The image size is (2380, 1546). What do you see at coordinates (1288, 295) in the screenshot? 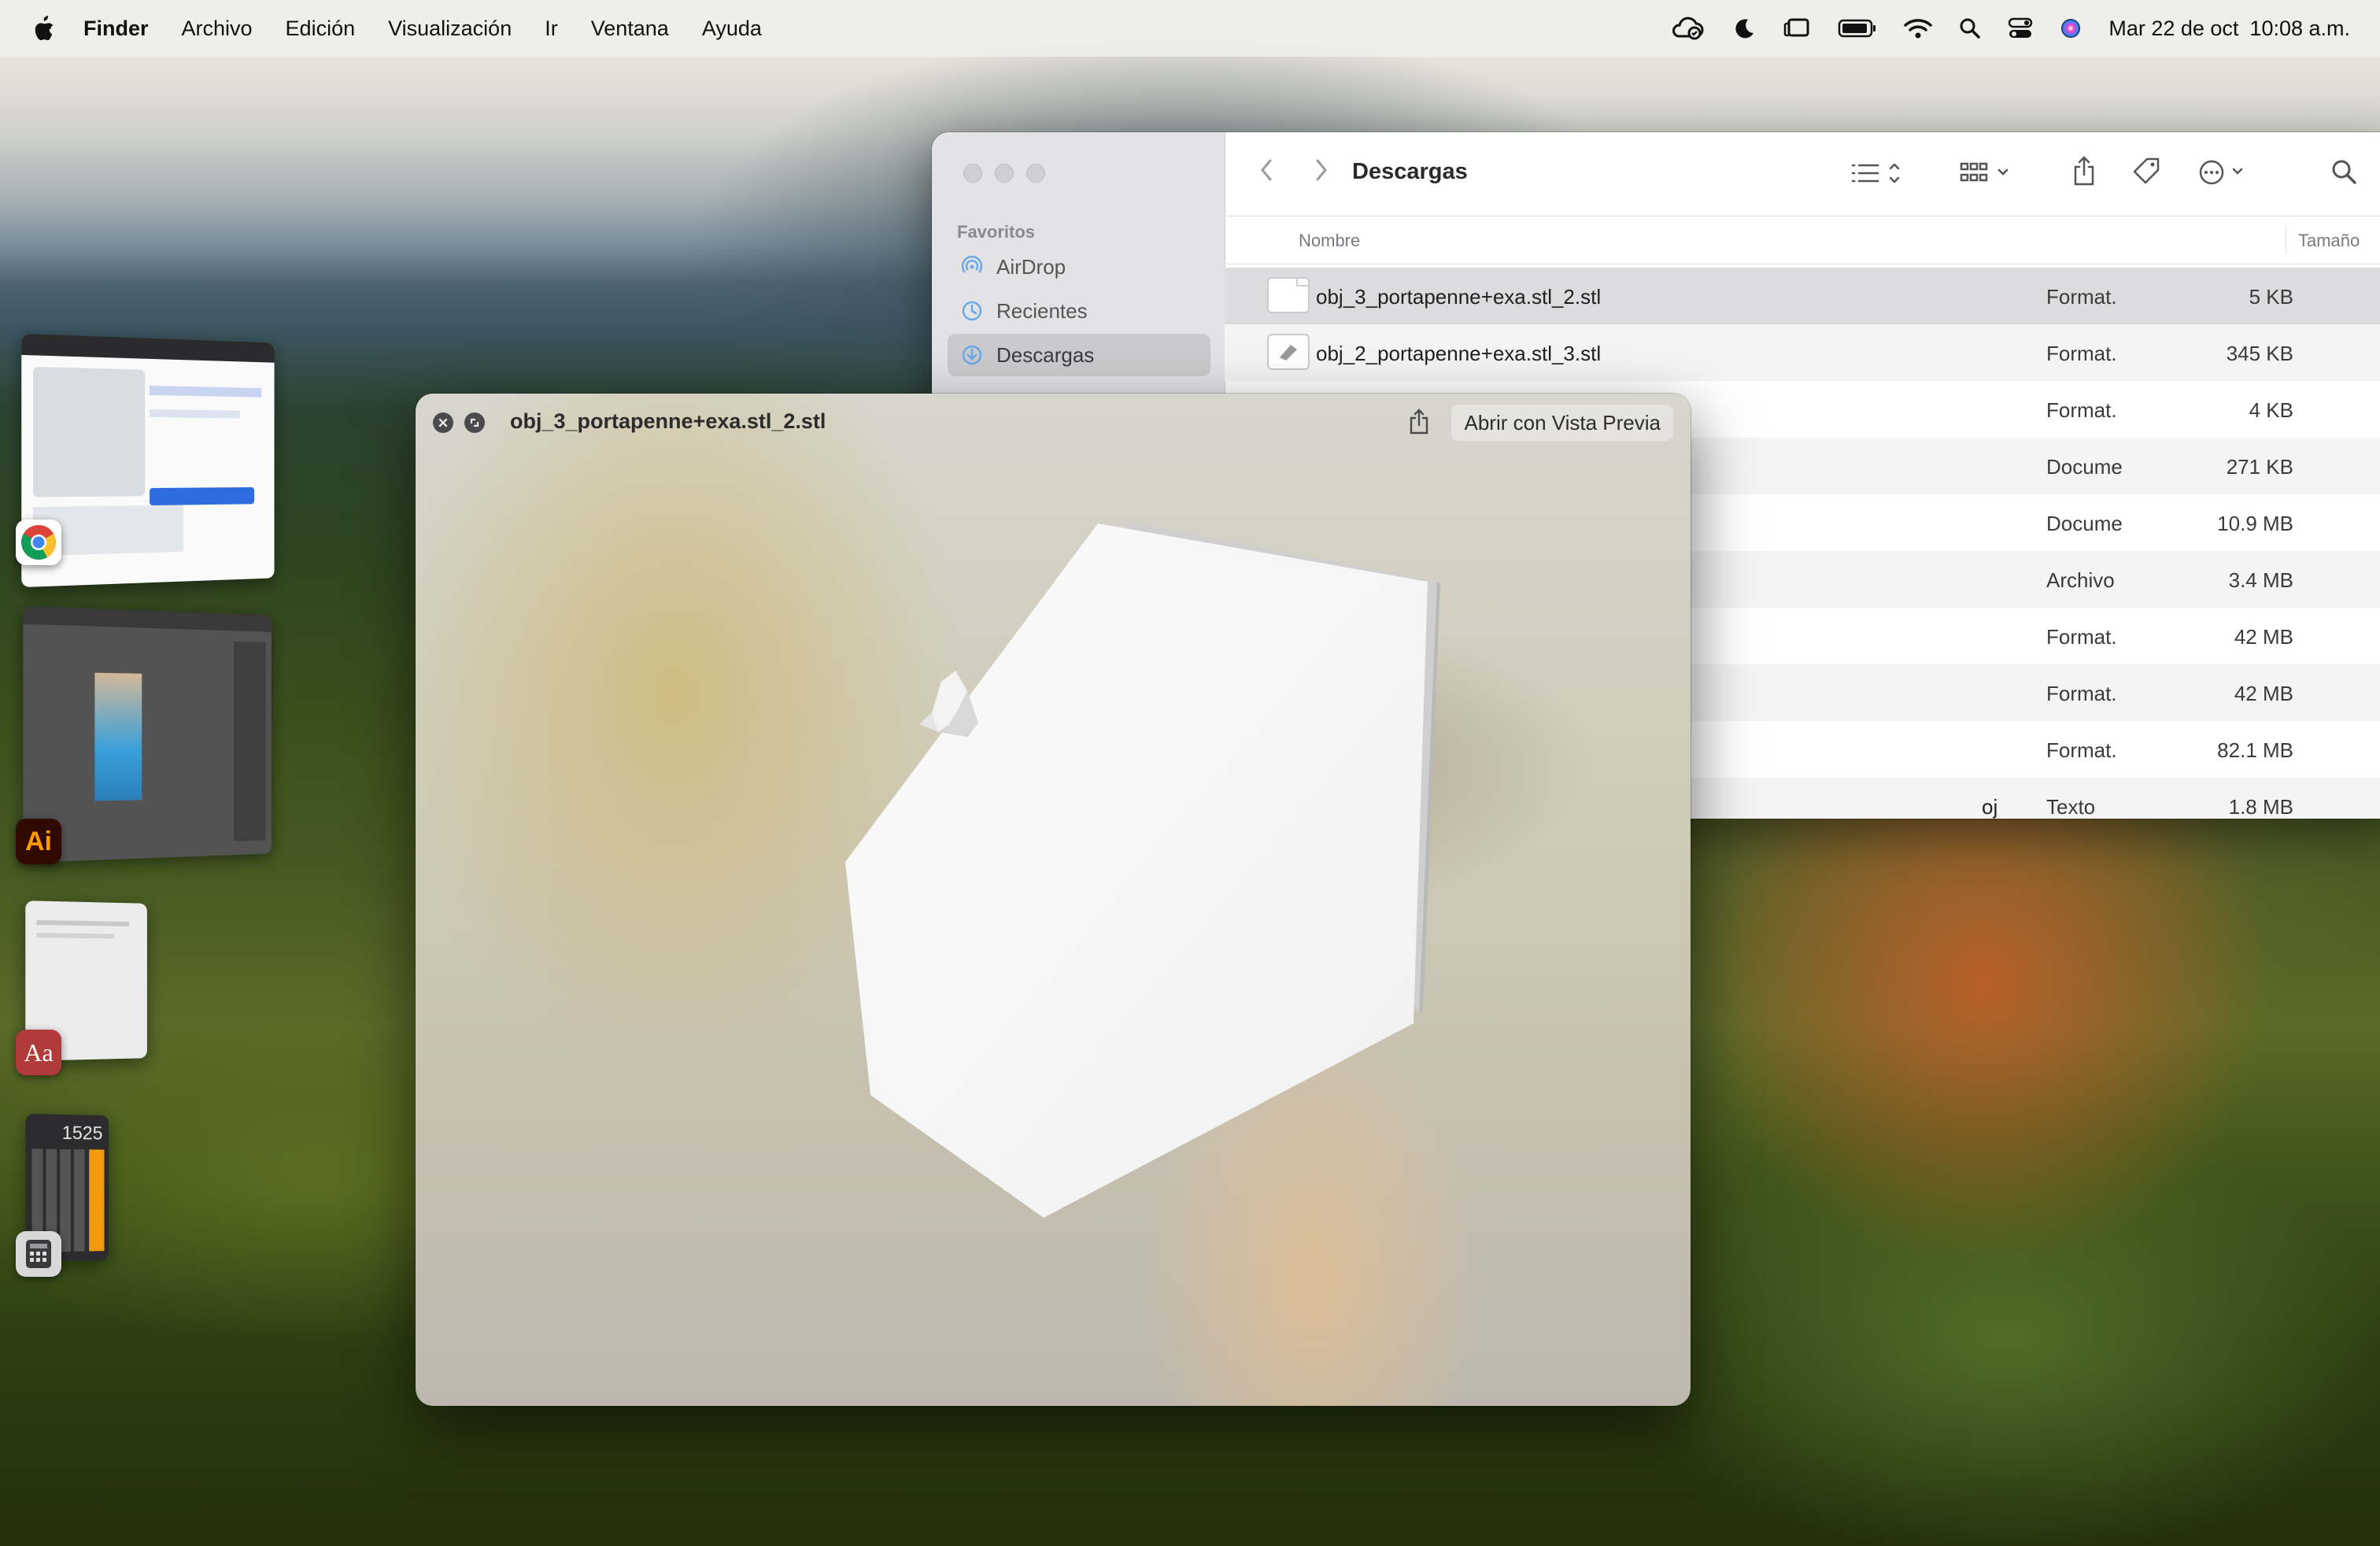
I see `document-icon` at bounding box center [1288, 295].